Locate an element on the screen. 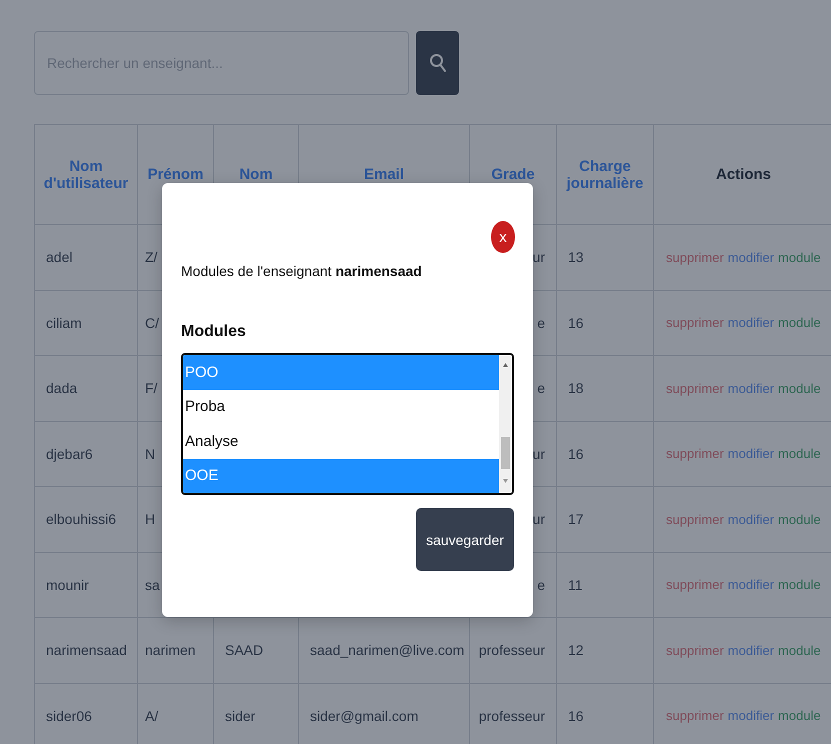 This screenshot has width=831, height=744. table-cell: A/ is located at coordinates (151, 716).